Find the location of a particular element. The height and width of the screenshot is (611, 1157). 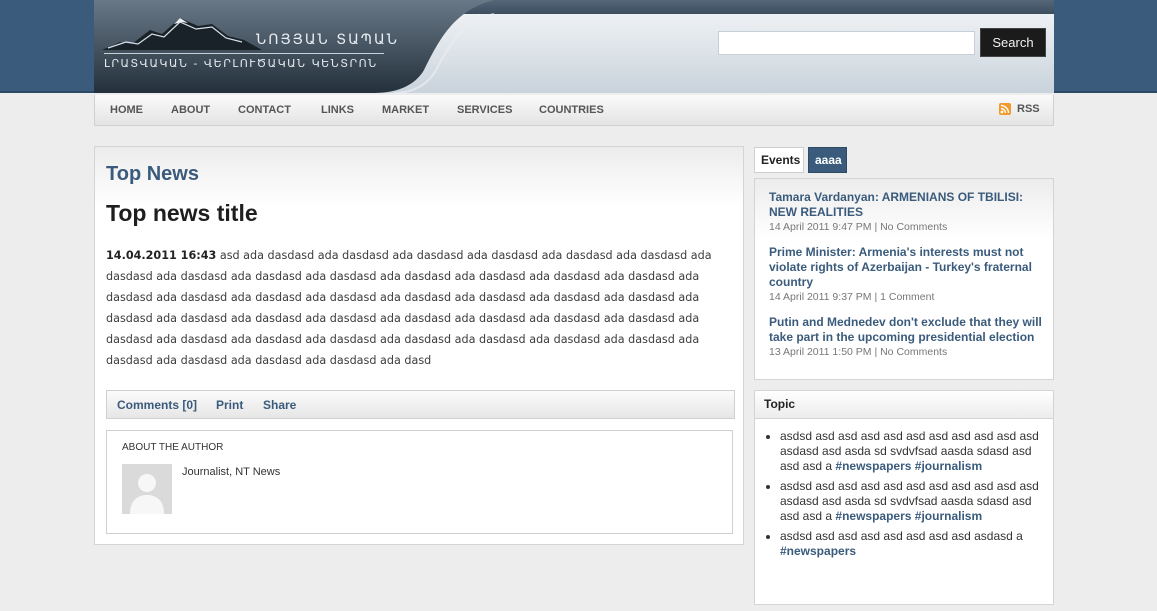

article-toolbar: Comments [0] Print Share is located at coordinates (420, 404).